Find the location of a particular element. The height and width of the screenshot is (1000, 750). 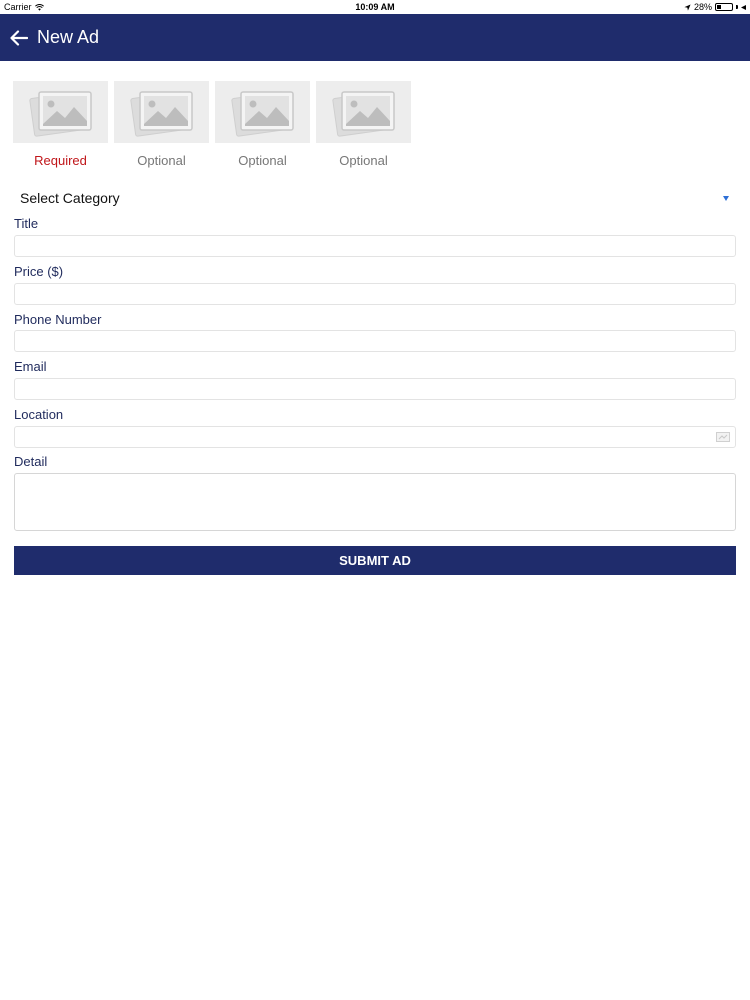

battery-percent: 28% is located at coordinates (702, 7).